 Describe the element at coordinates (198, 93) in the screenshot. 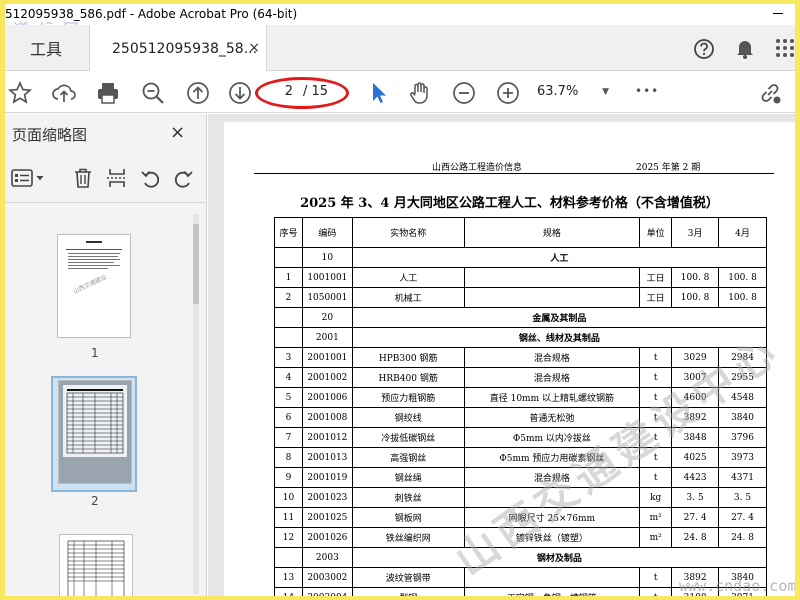

I see `previous-page-icon` at that location.